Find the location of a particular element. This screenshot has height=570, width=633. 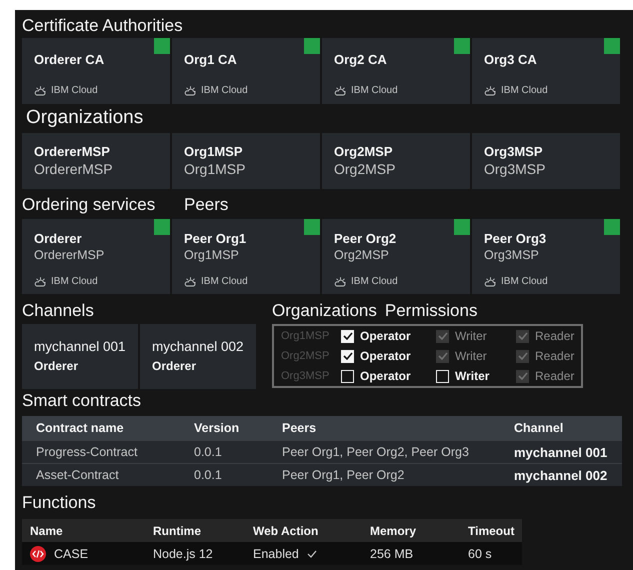

table-cell: CASE is located at coordinates (71, 553).